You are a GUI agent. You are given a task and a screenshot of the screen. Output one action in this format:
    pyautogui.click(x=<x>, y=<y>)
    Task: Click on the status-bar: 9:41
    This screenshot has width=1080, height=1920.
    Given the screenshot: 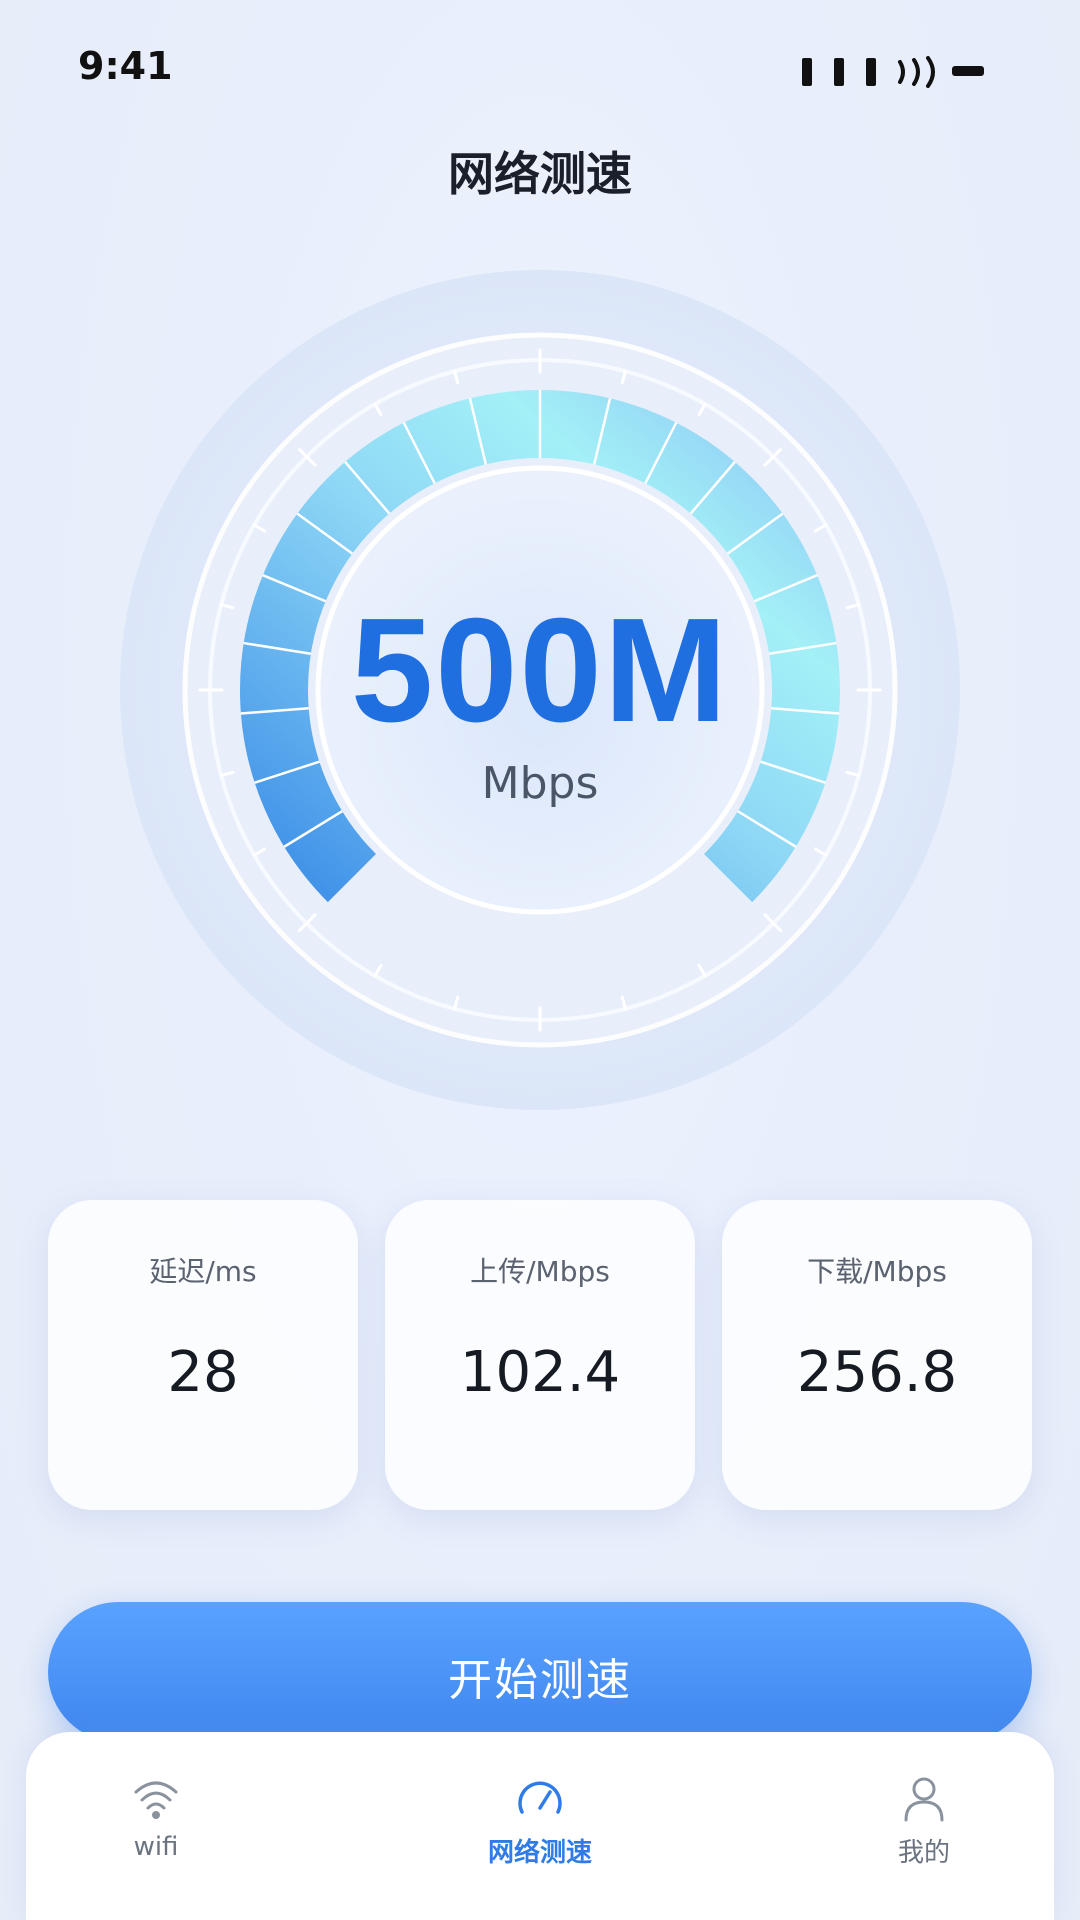 What is the action you would take?
    pyautogui.click(x=540, y=65)
    